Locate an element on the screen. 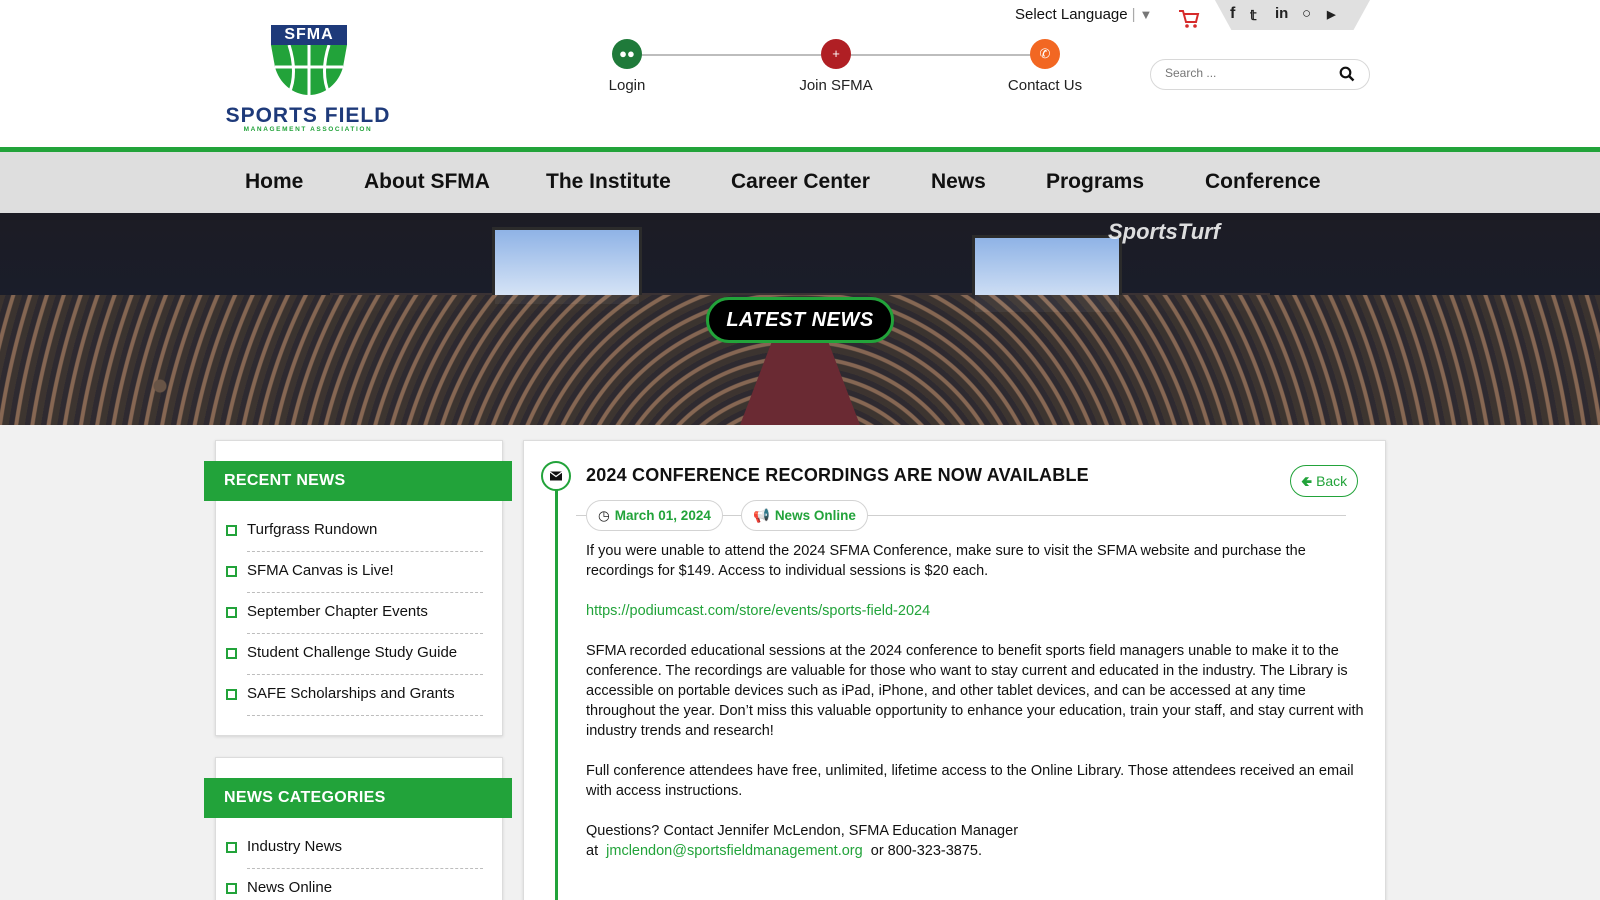 Image resolution: width=1600 pixels, height=900 pixels. nav-career-center: Career Center is located at coordinates (800, 182).